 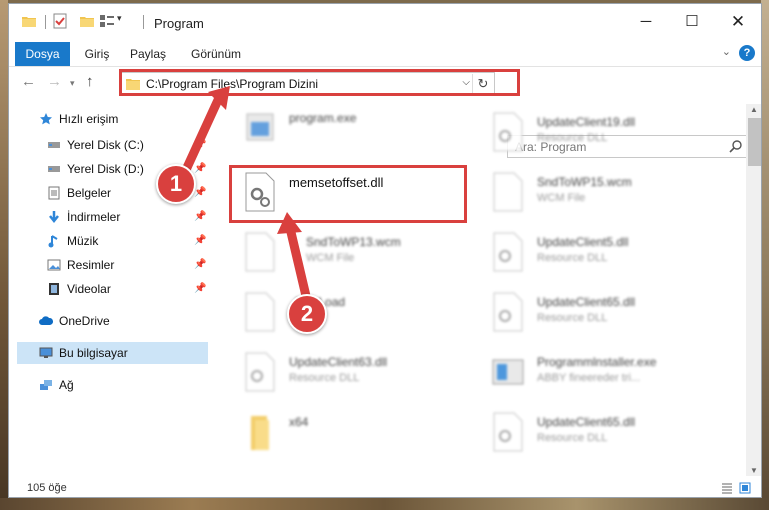 I want to click on step-badge-2: 2, so click(x=307, y=314).